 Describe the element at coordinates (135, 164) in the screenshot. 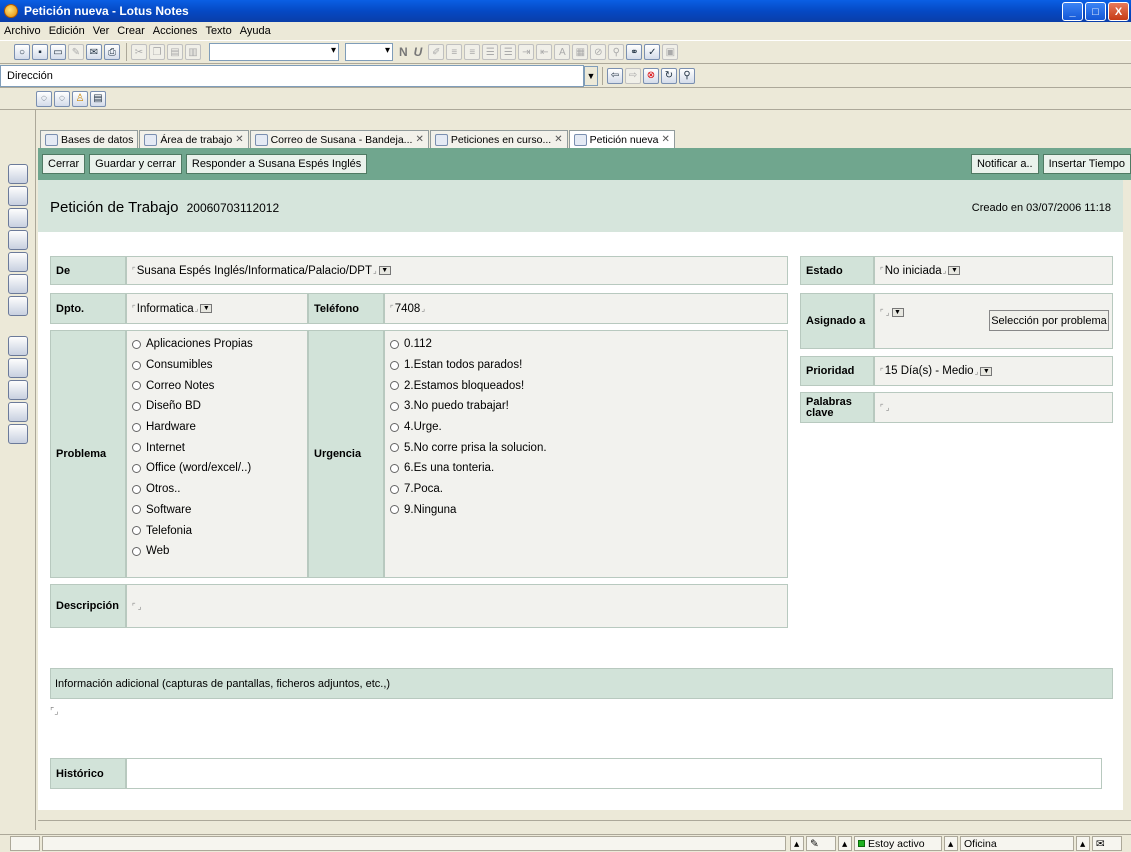

I see `guardar-cerrar-button: Guardar y cerrar` at that location.